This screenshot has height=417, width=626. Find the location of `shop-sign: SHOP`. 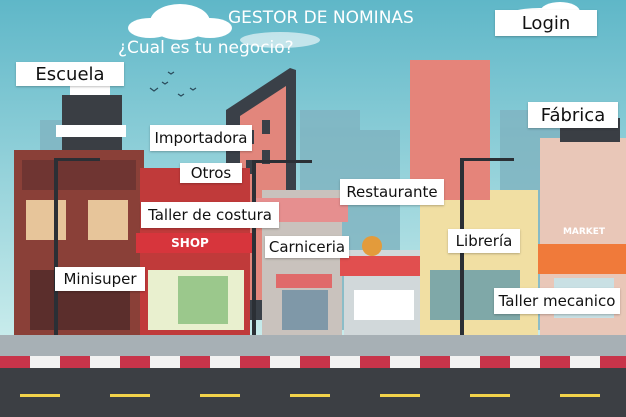

shop-sign: SHOP is located at coordinates (190, 243).